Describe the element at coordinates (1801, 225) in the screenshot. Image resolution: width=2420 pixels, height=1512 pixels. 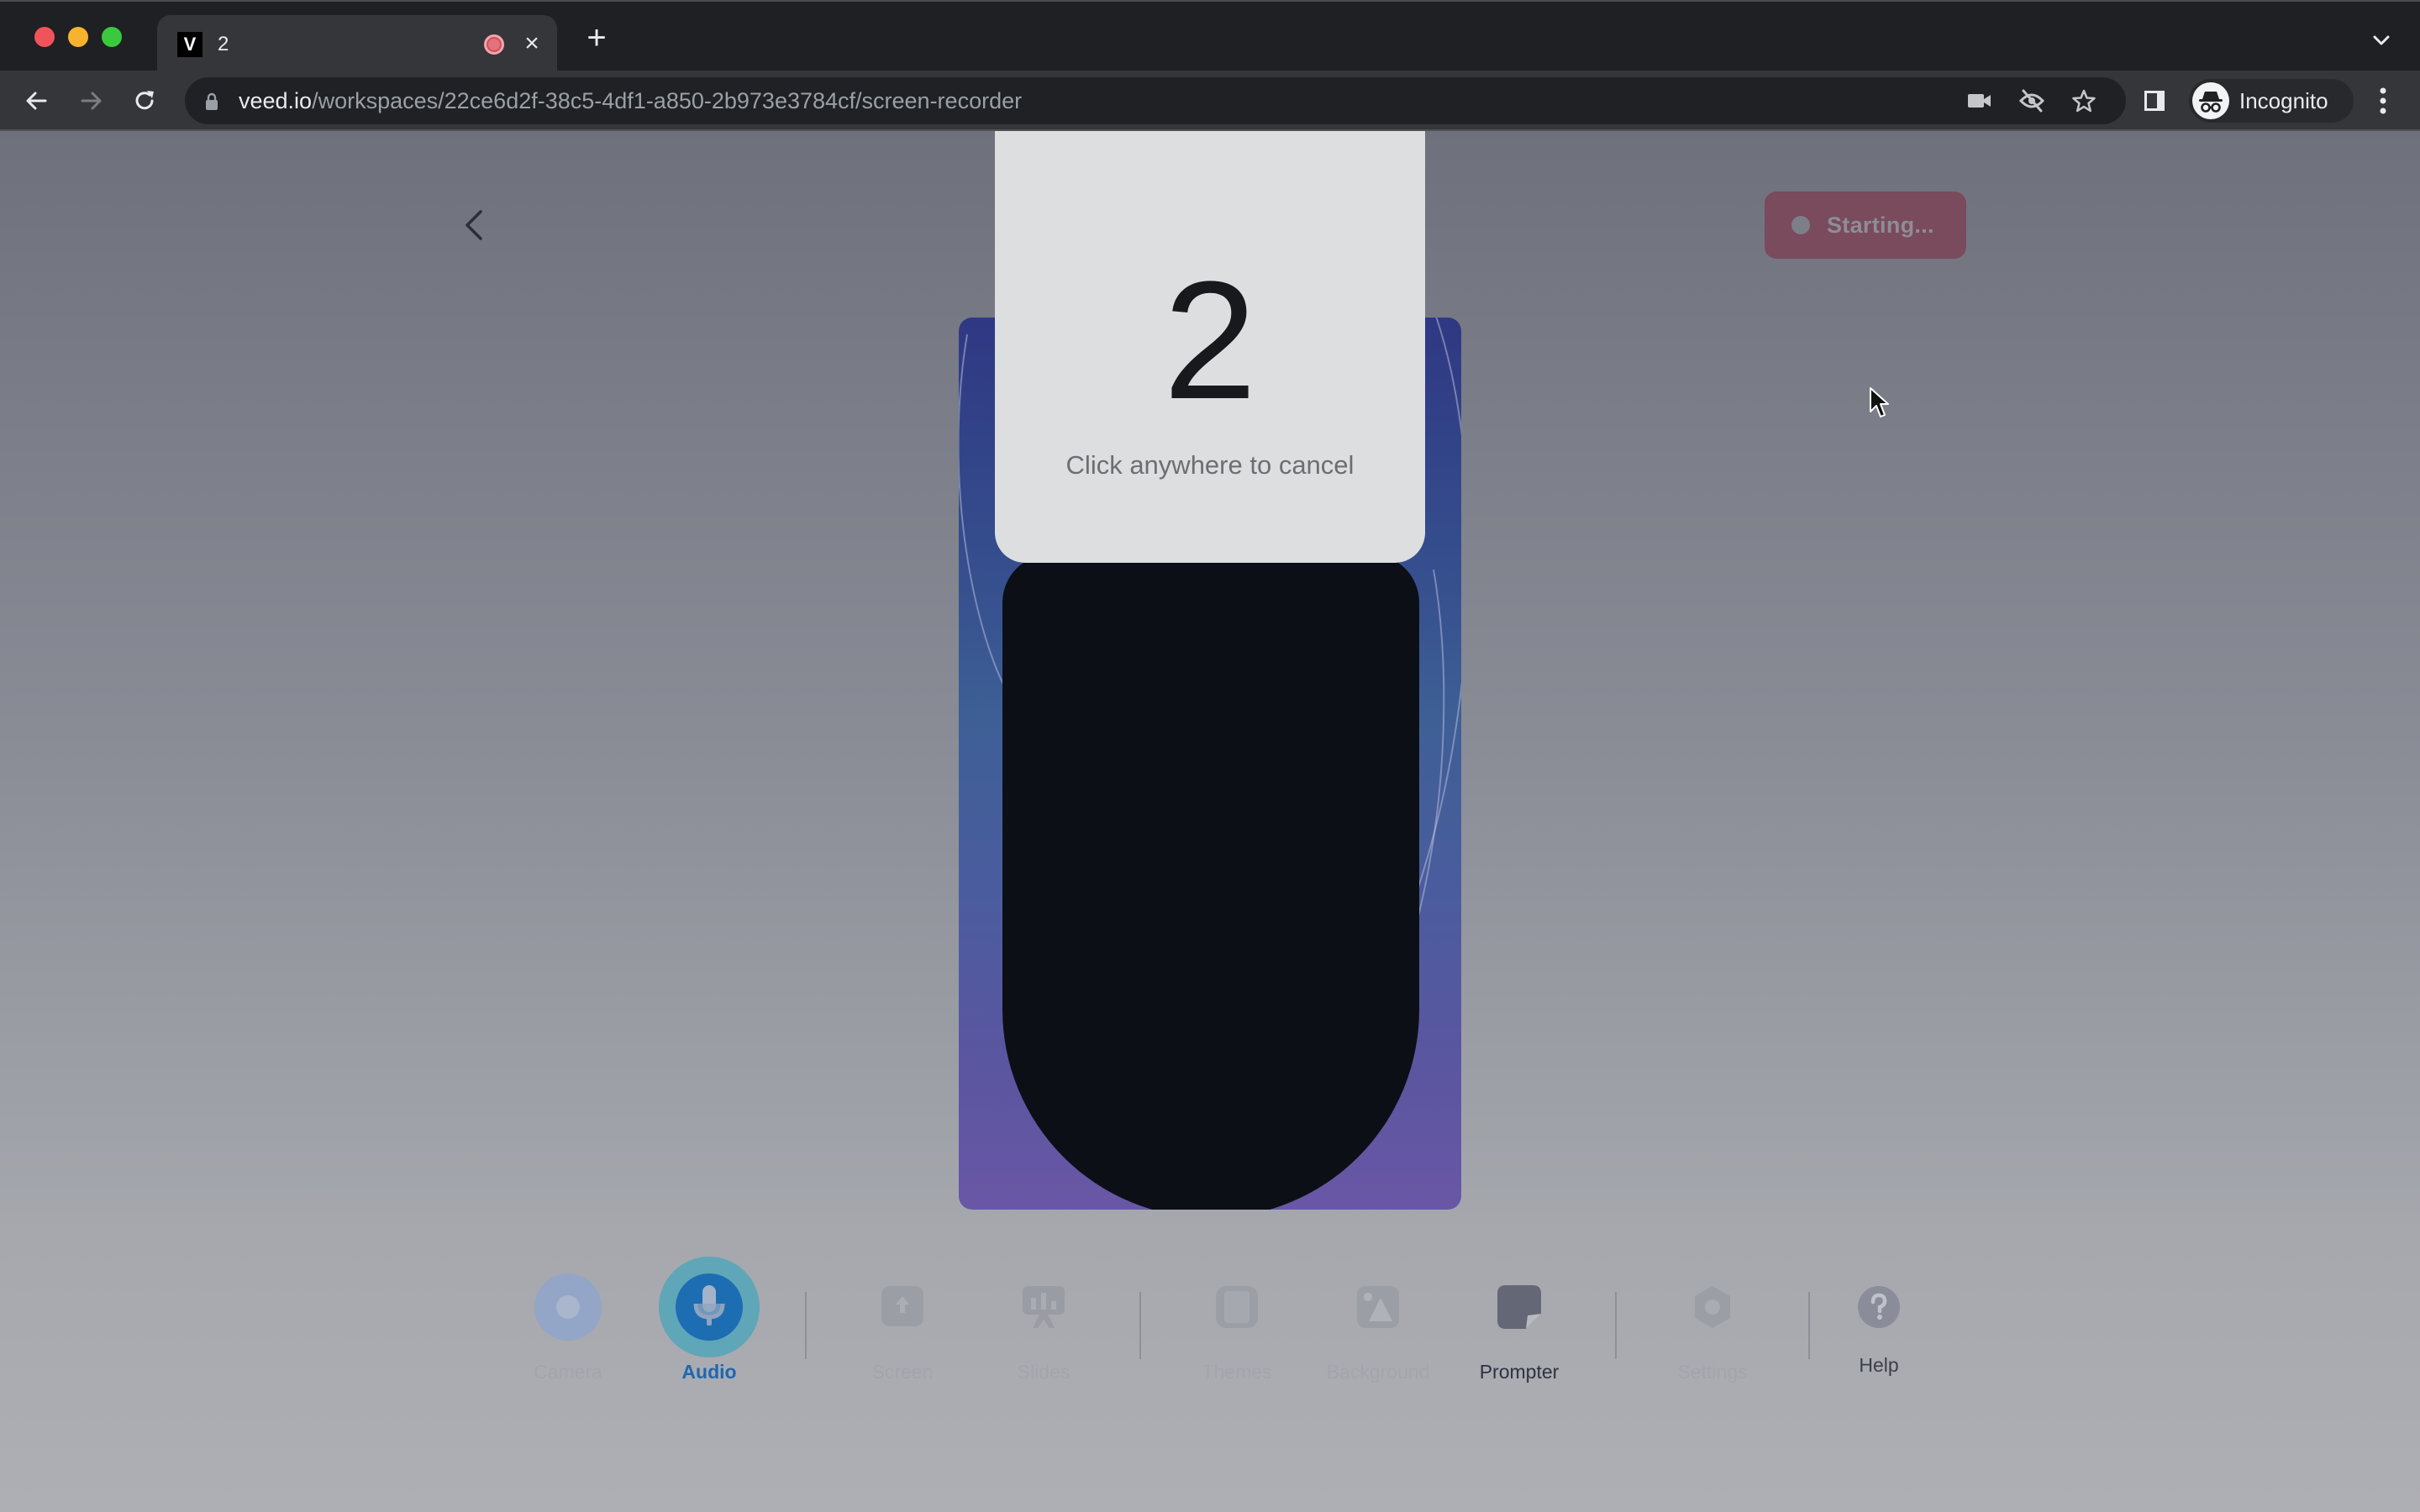
I see `record-dot-icon` at that location.